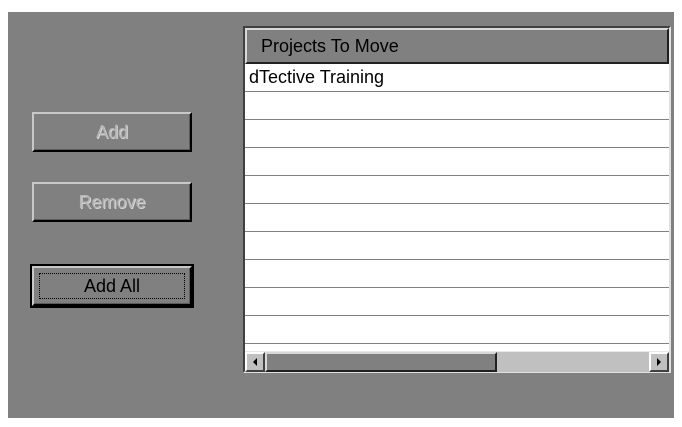 This screenshot has height=427, width=682. I want to click on column-header-projects-to-move: Projects To Move, so click(457, 46).